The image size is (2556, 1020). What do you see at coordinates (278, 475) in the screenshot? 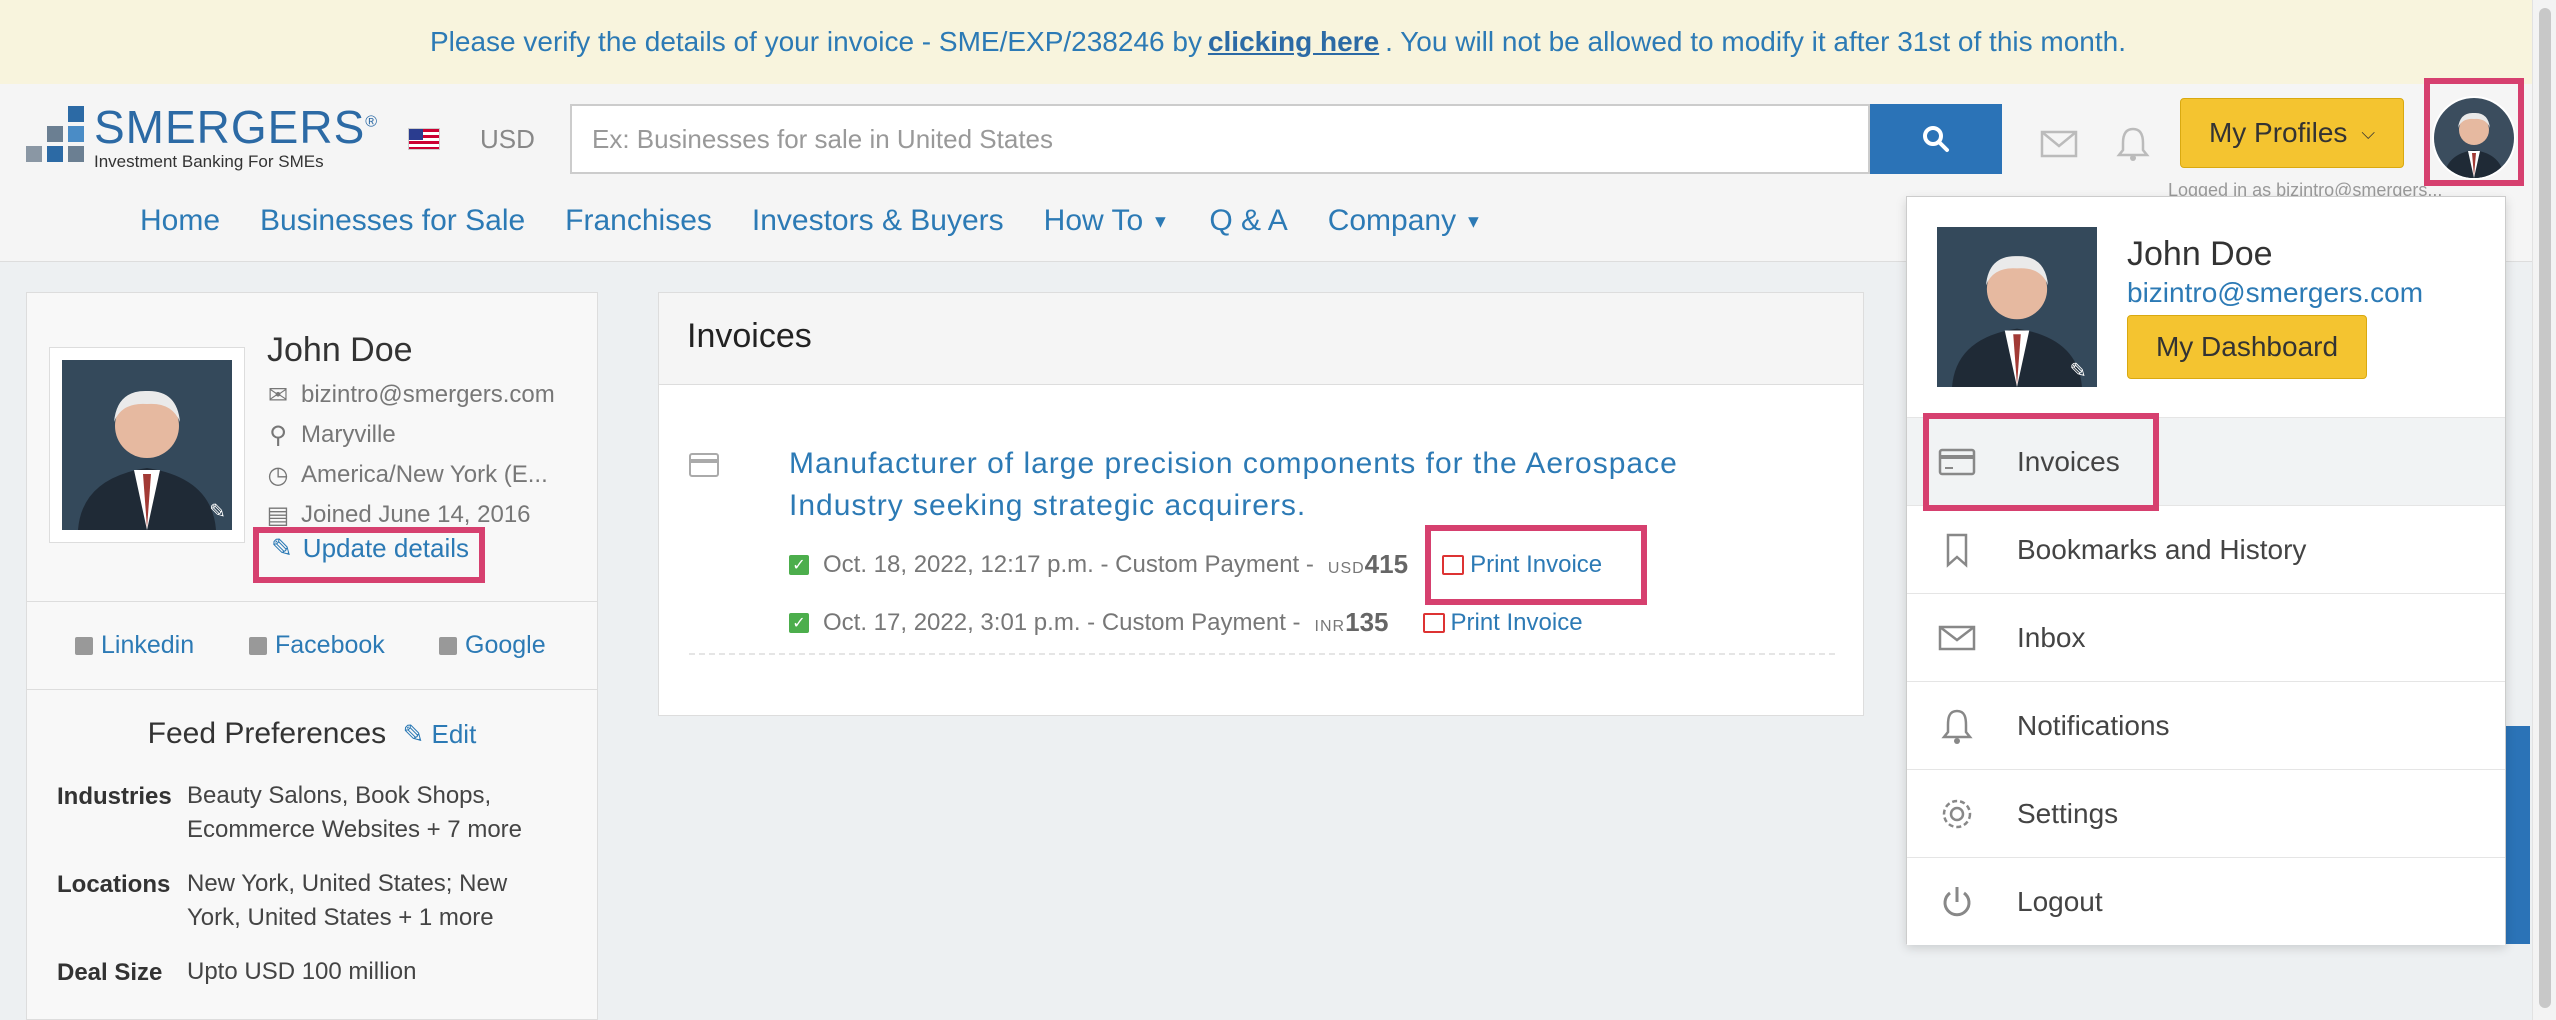
I see `clock-icon: ◷` at bounding box center [278, 475].